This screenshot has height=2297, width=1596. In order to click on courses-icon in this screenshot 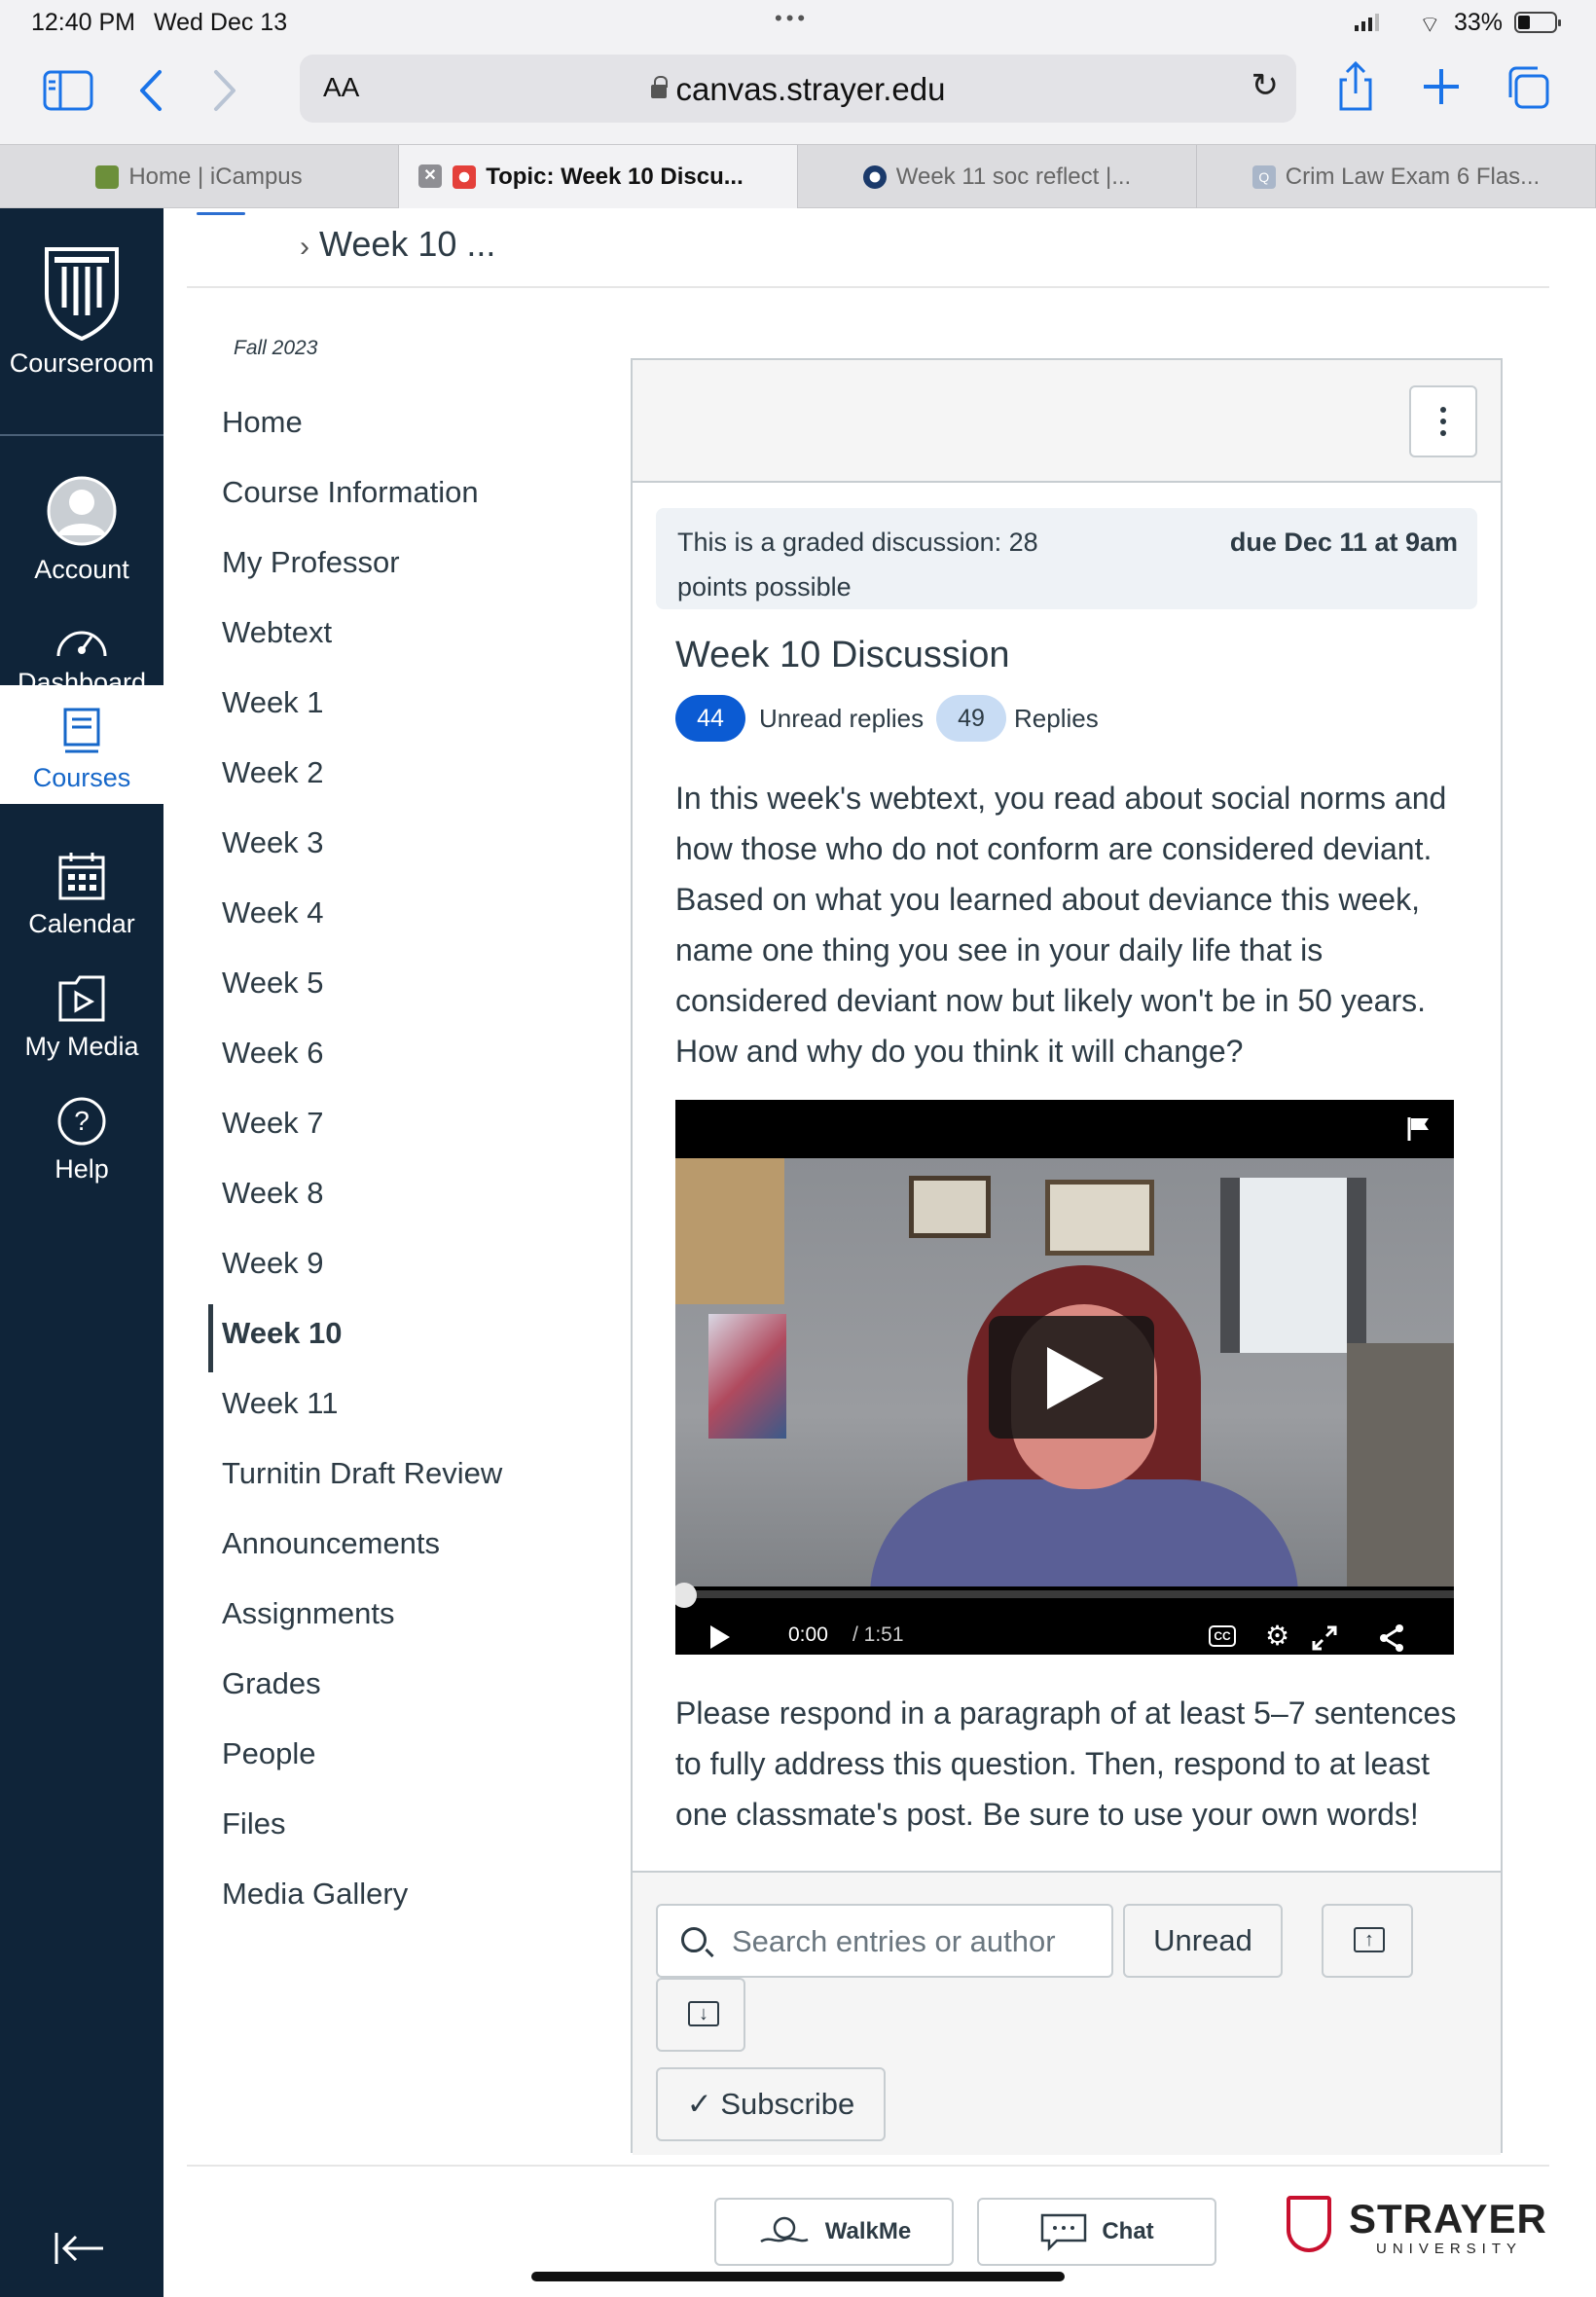, I will do `click(81, 730)`.